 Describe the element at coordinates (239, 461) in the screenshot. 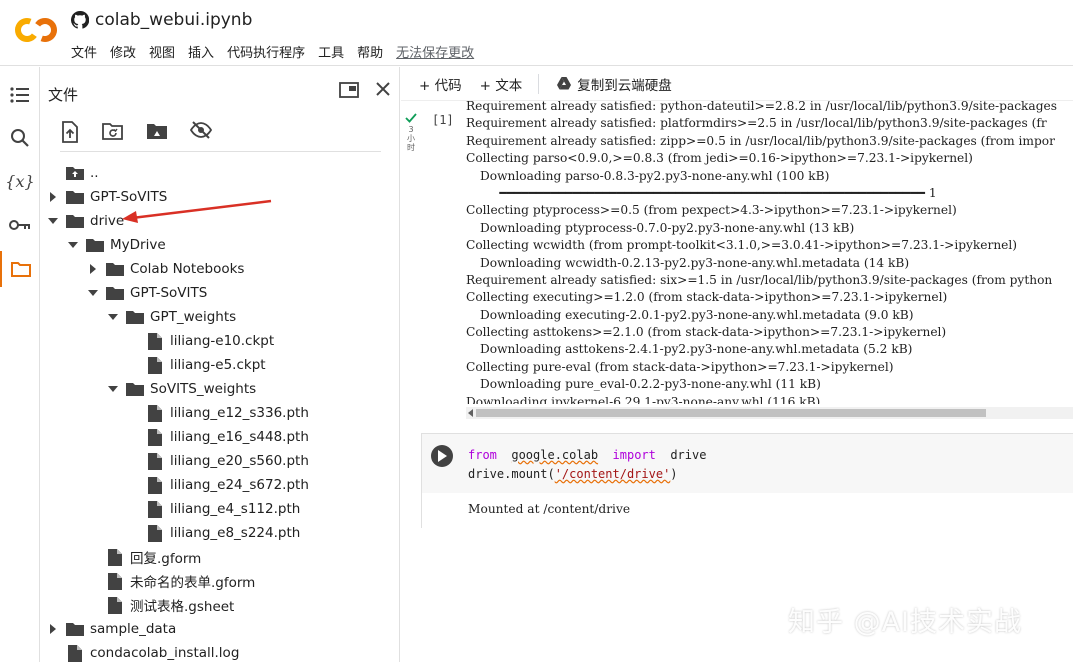

I see `file-tree-label: liliang_e20_s560.pth` at that location.